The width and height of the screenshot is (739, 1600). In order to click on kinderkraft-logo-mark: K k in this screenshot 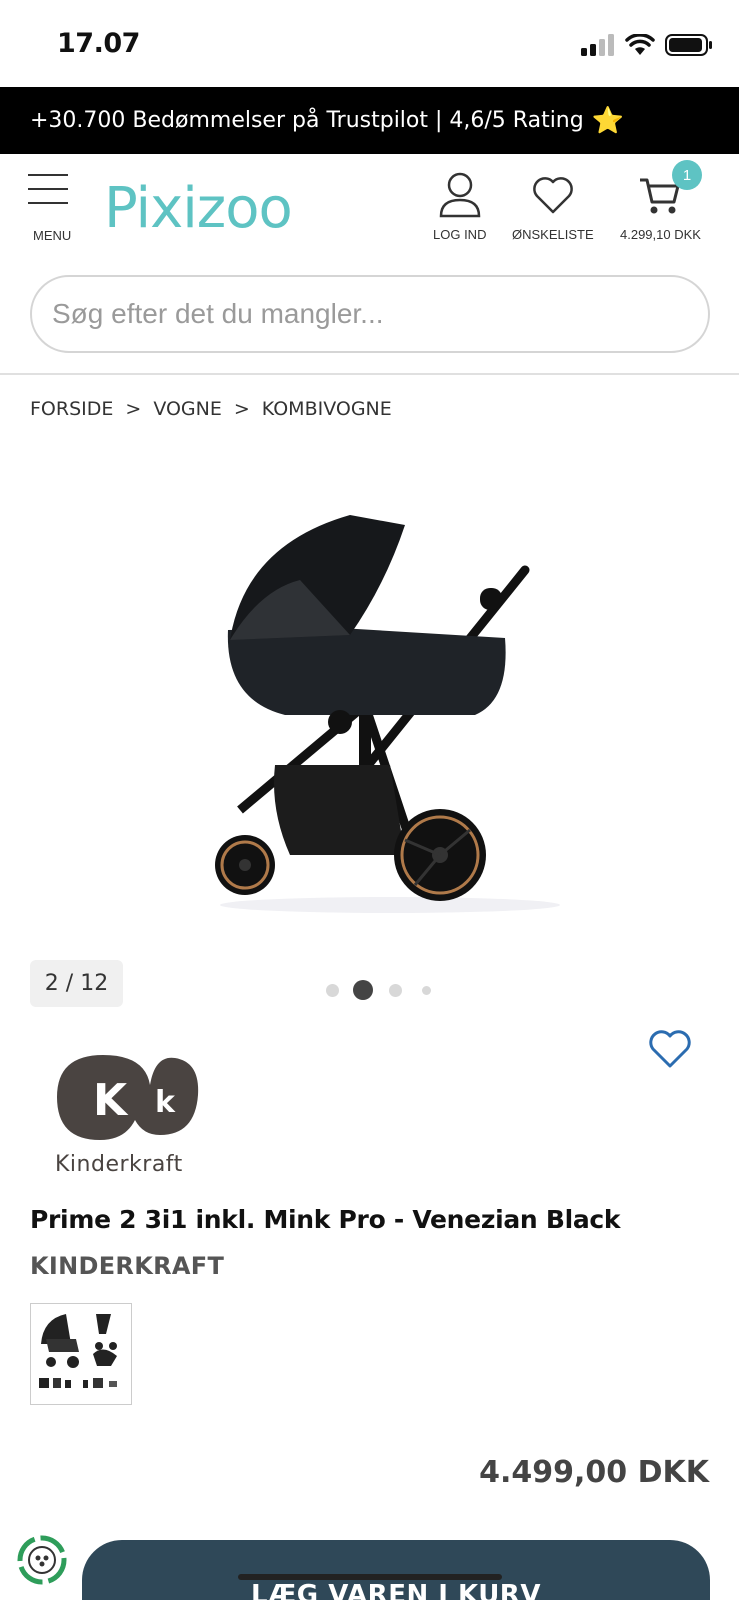, I will do `click(128, 1097)`.